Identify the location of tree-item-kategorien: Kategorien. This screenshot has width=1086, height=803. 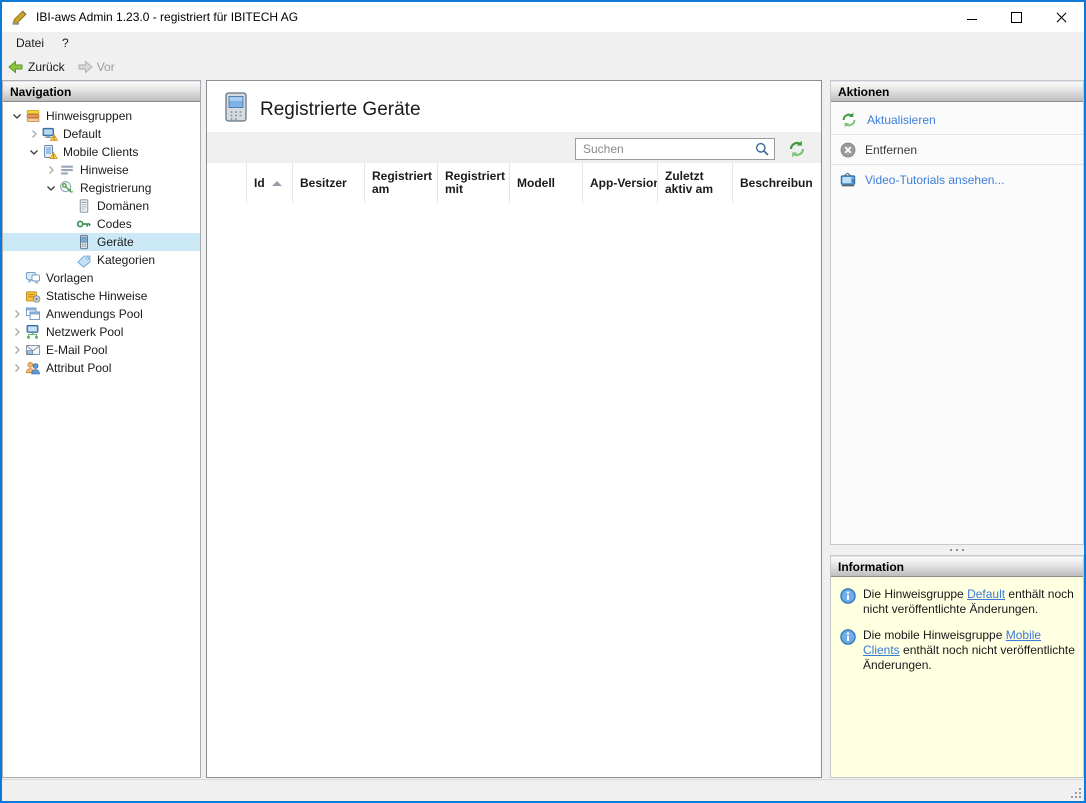
(101, 260).